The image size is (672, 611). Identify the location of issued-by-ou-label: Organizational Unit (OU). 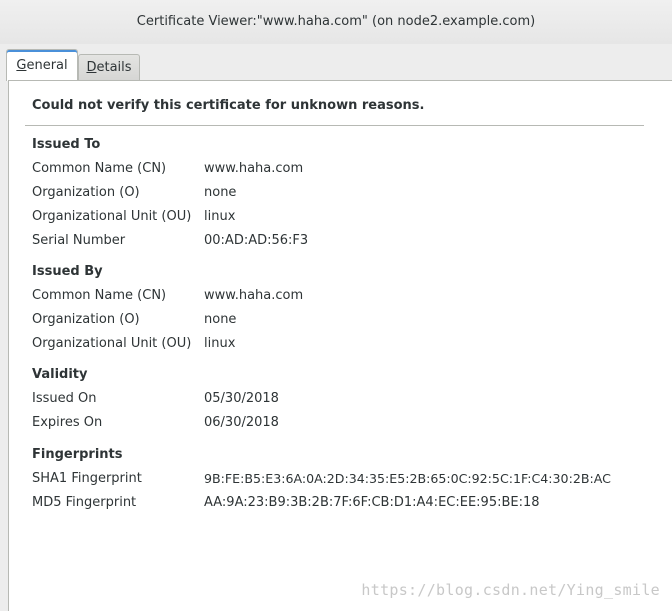
(112, 343).